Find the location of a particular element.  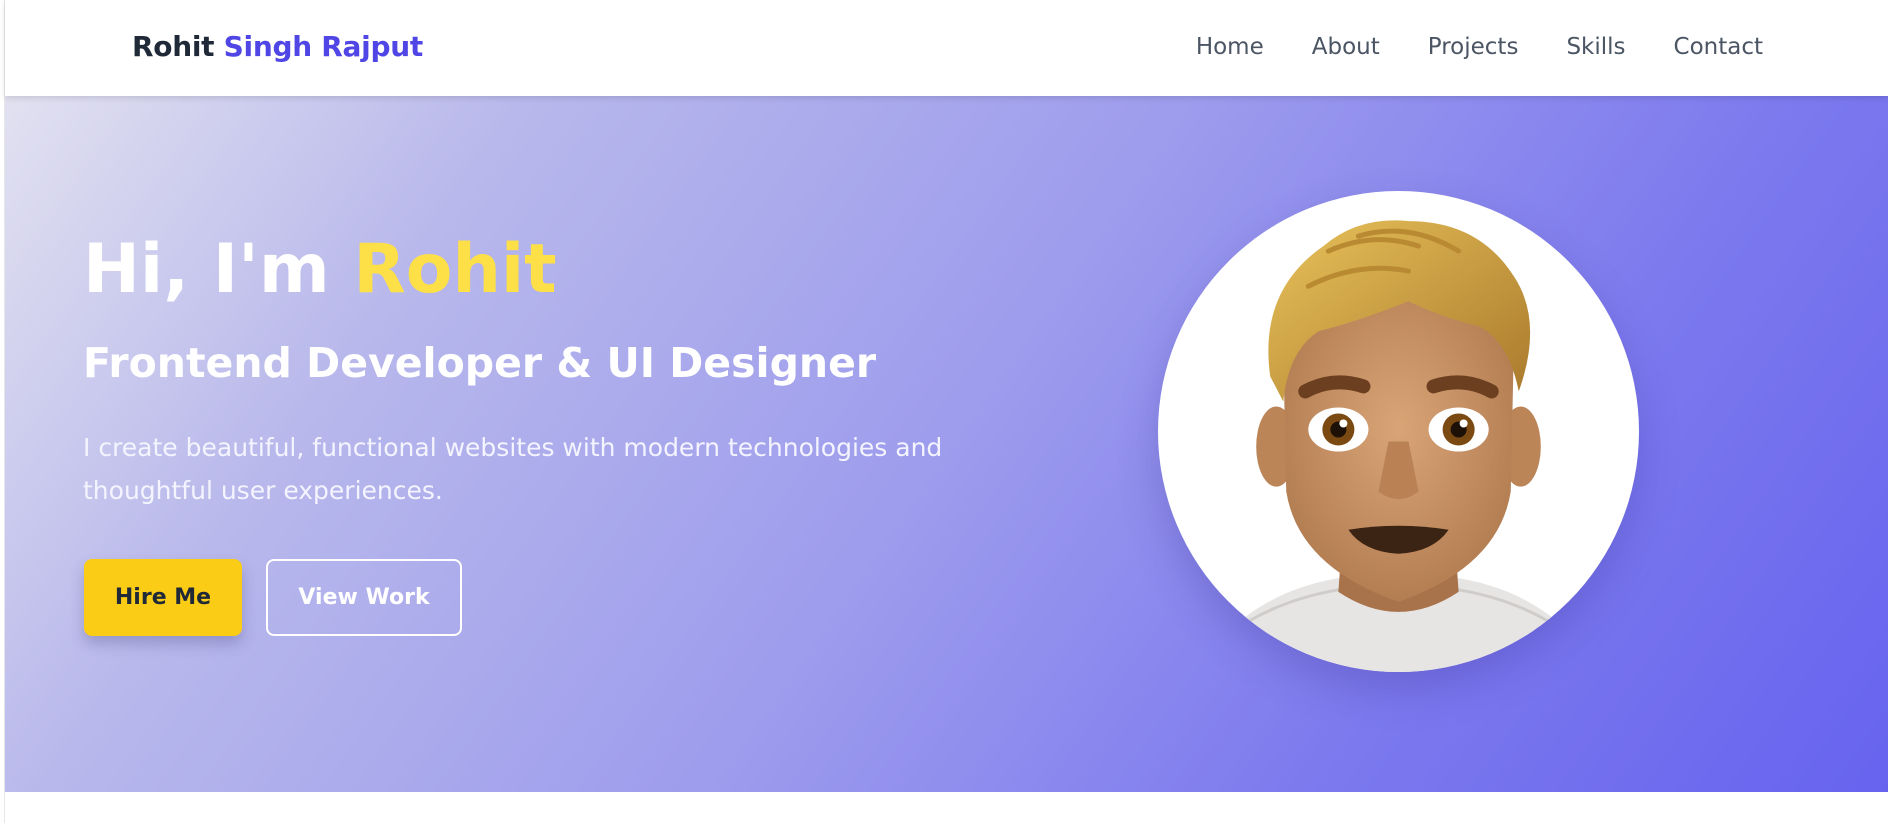

nav-link-projects: Projects is located at coordinates (1473, 47).